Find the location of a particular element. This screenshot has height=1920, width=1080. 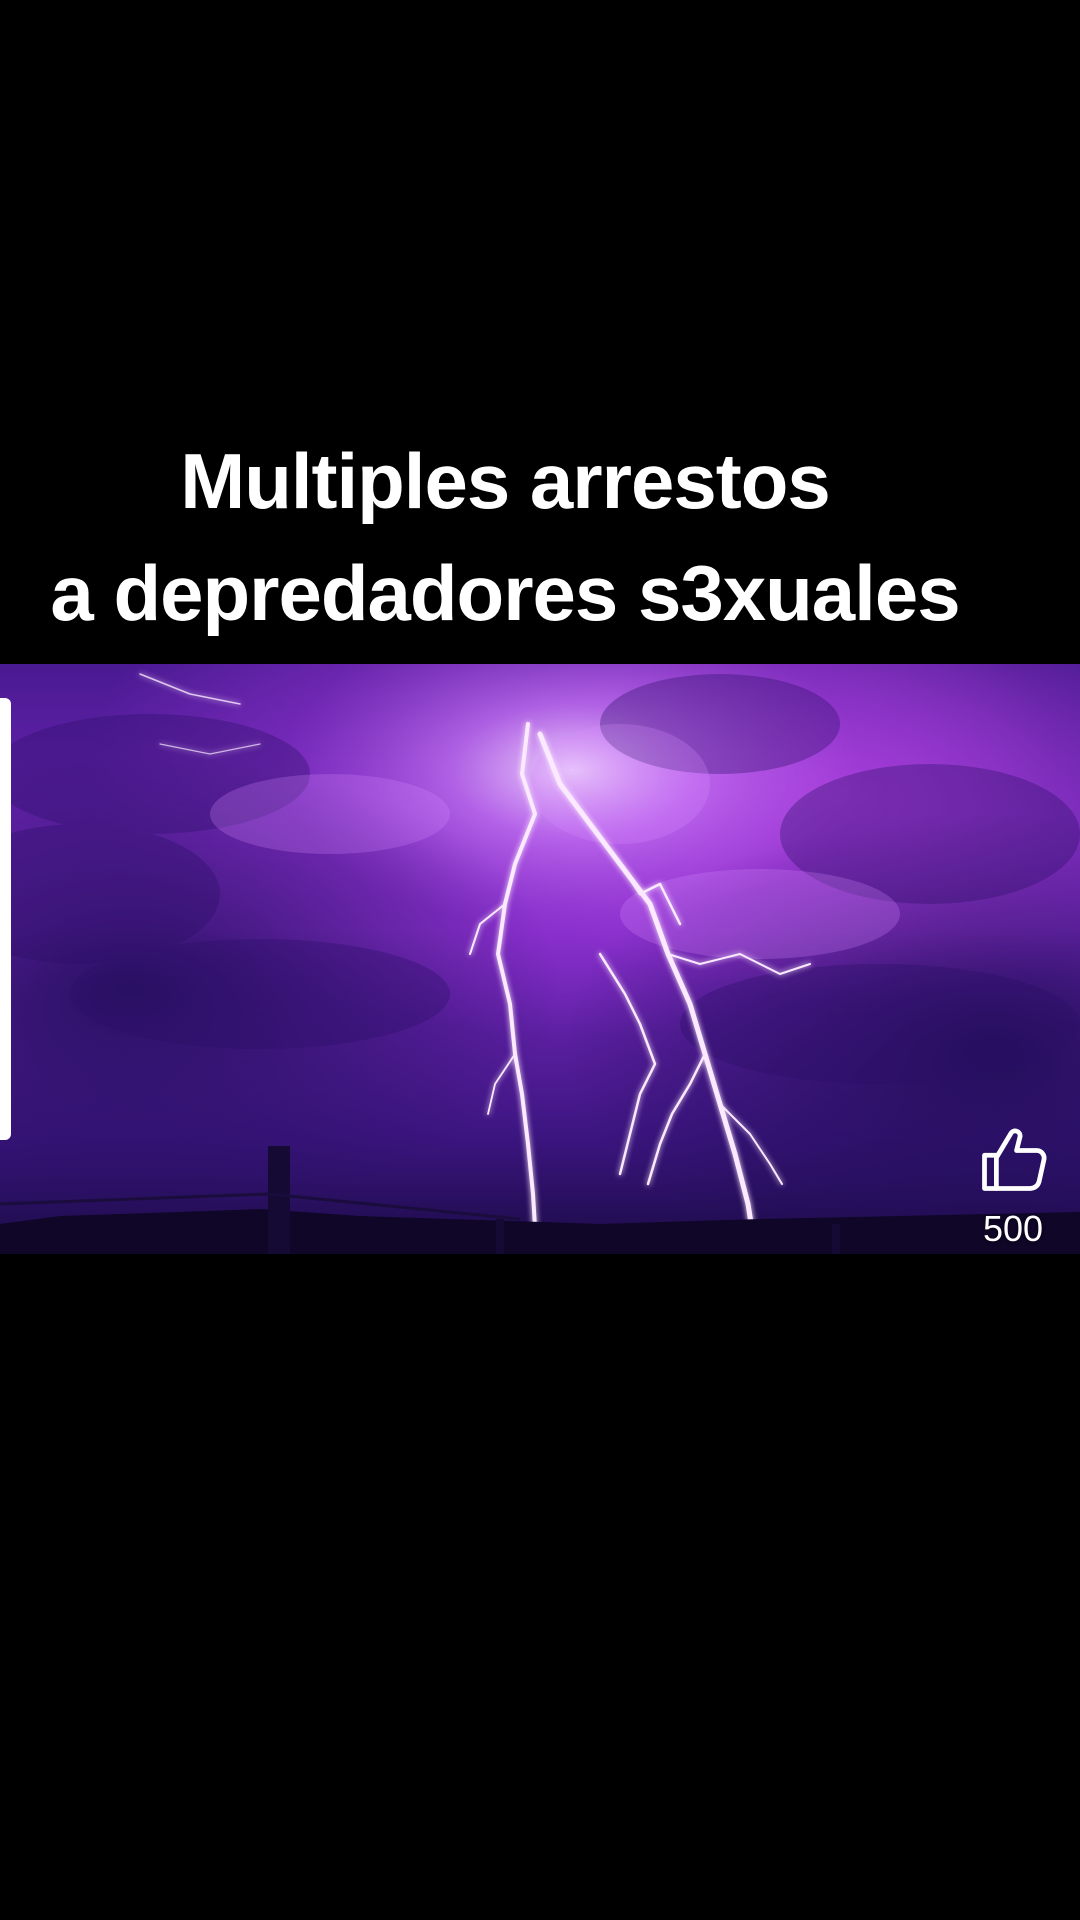

caption-line-2: a depredadores s3xuales is located at coordinates (505, 593).